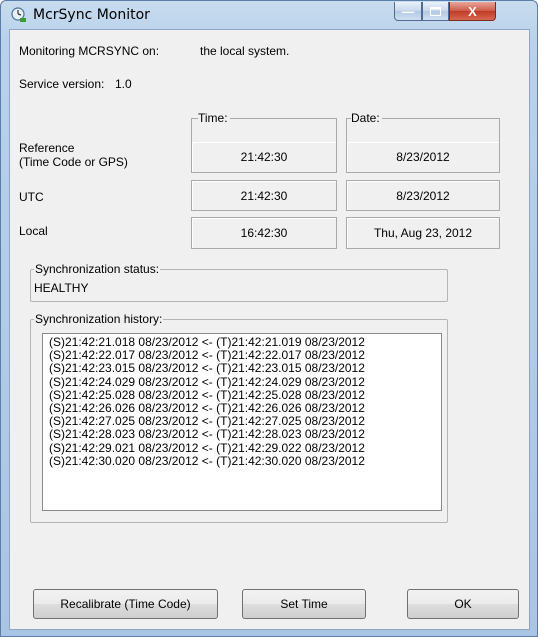 This screenshot has height=637, width=538. I want to click on reference-sublabel: (Time Code or GPS), so click(73, 162).